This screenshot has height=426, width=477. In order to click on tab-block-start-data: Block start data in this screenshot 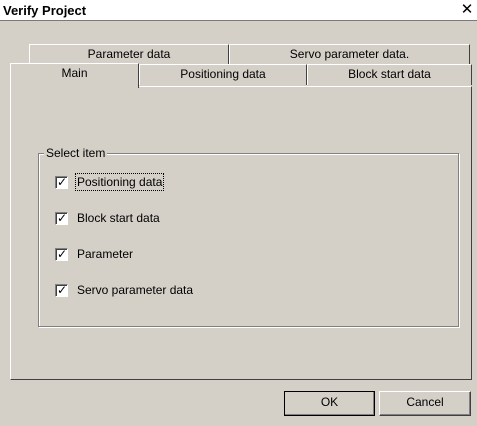, I will do `click(389, 74)`.